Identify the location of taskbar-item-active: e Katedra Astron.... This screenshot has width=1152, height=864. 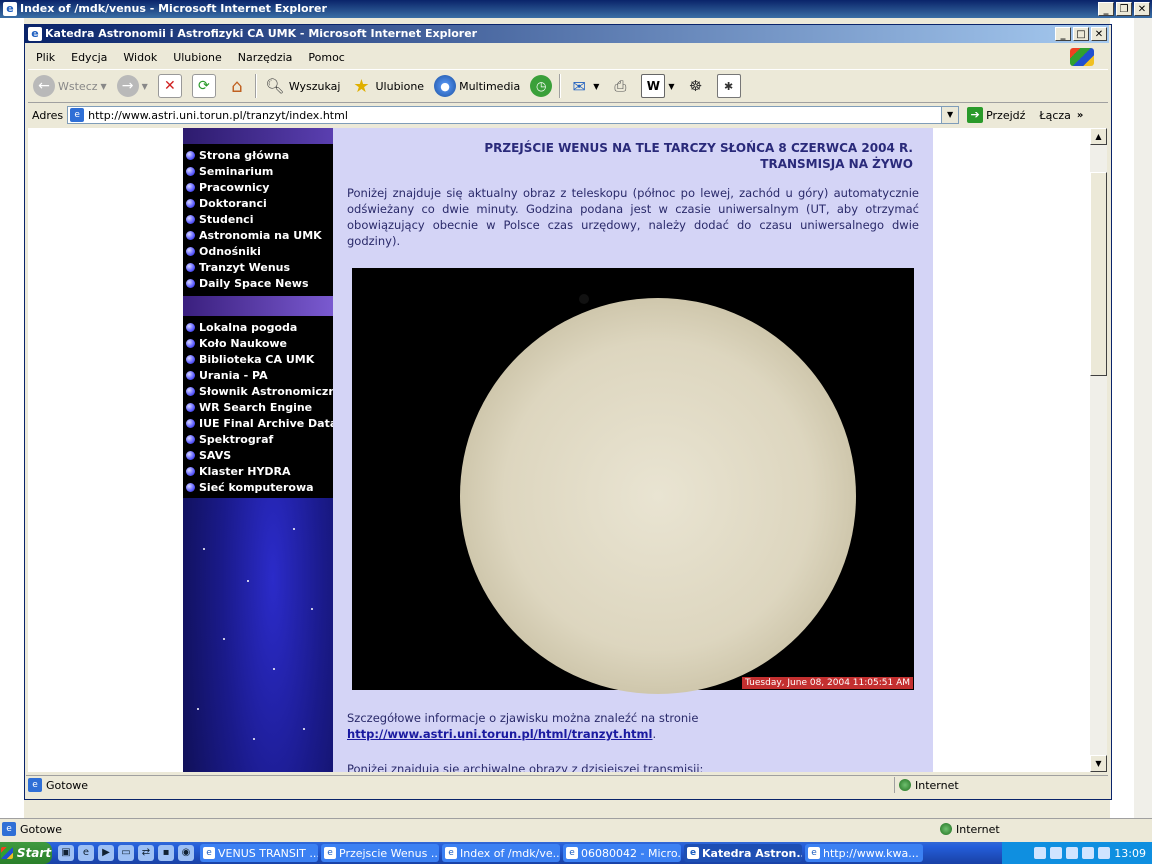
(743, 853).